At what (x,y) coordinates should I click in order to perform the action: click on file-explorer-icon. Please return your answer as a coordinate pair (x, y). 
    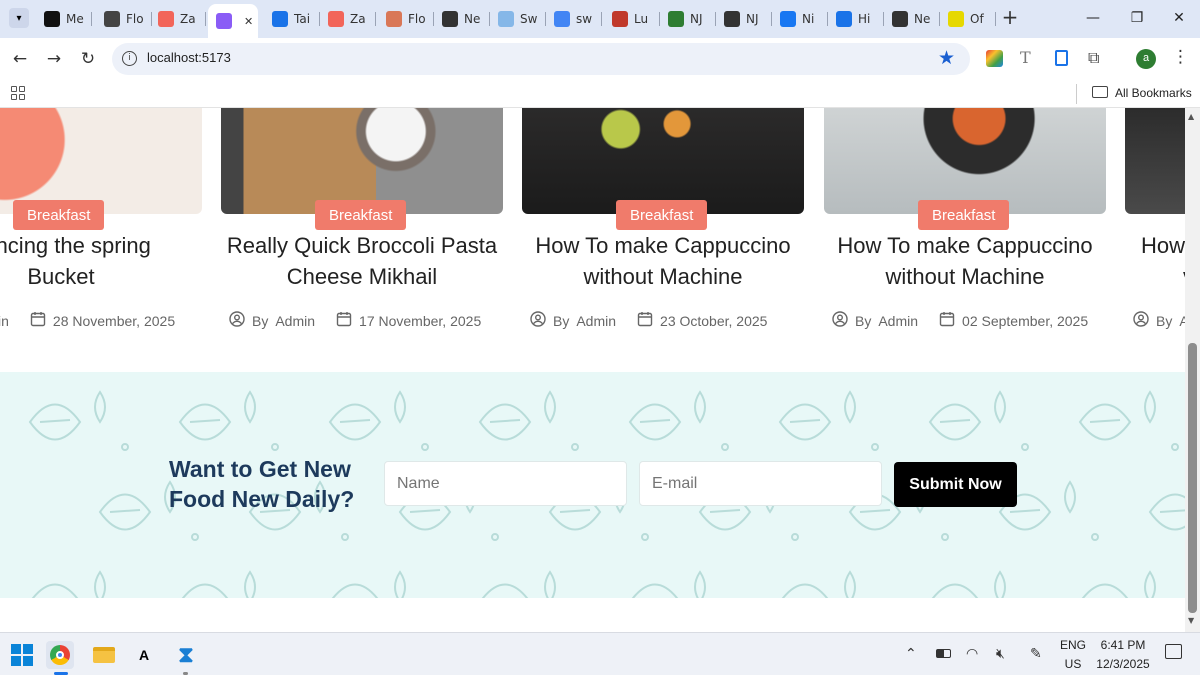
    Looking at the image, I should click on (104, 655).